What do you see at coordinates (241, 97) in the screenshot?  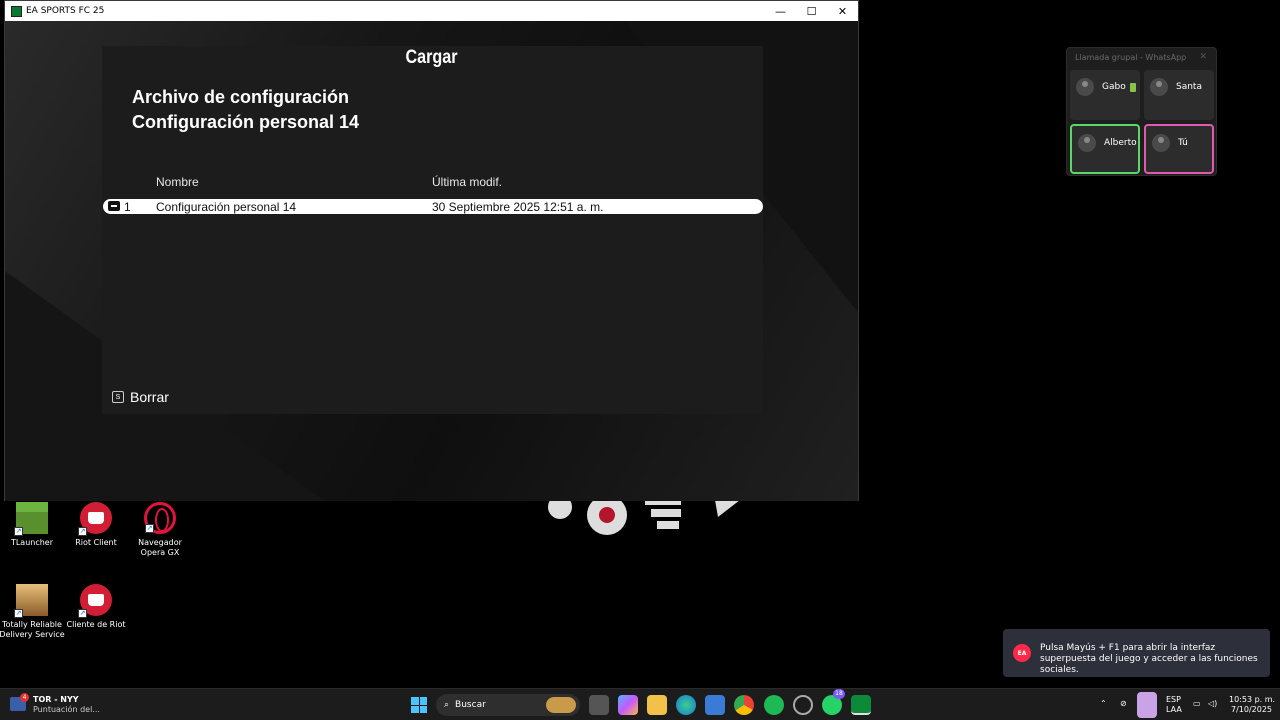 I see `config-file-label: Archivo de configuración` at bounding box center [241, 97].